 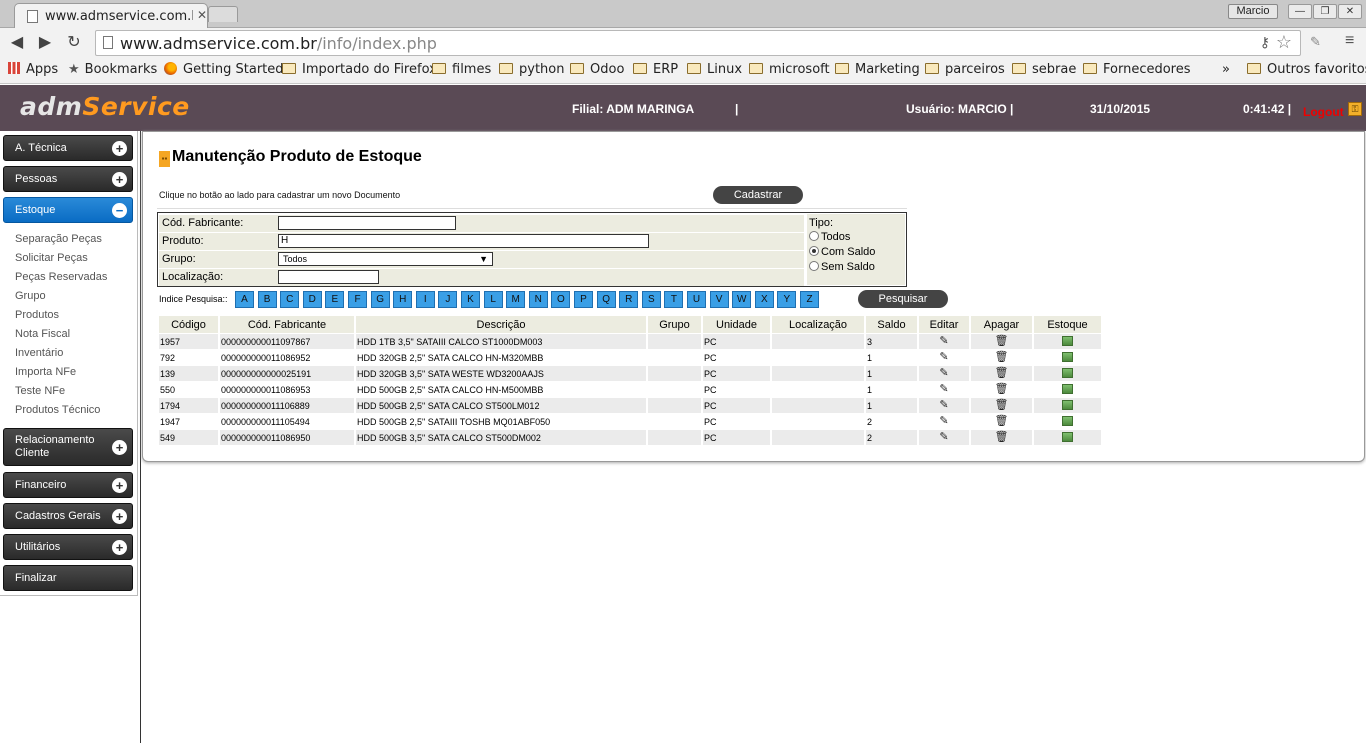 What do you see at coordinates (68, 148) in the screenshot?
I see `menu-a-tecnica: A. Técnica+` at bounding box center [68, 148].